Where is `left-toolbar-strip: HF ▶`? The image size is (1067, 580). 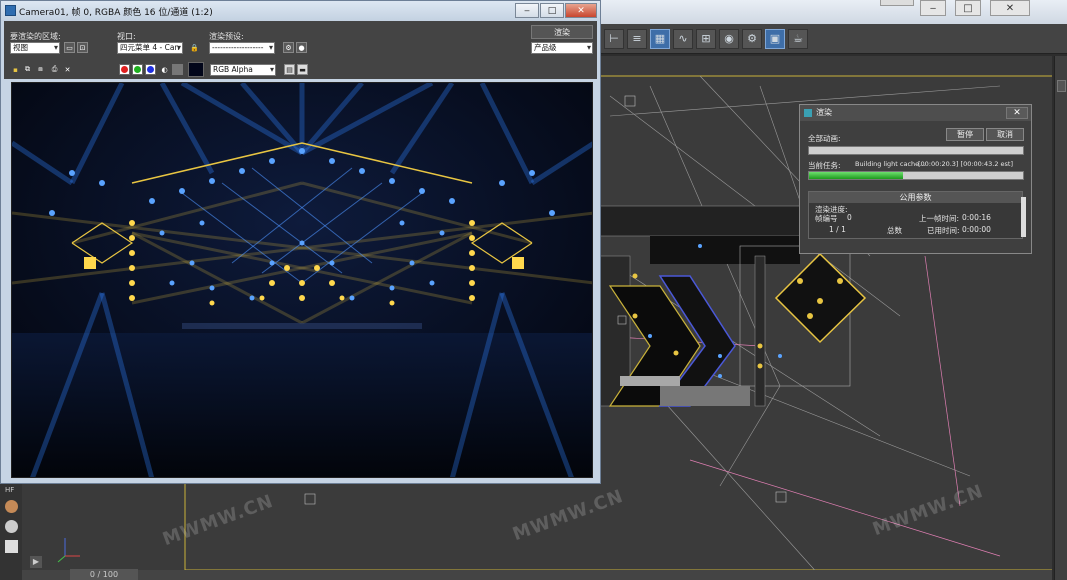
left-toolbar-strip: HF ▶ is located at coordinates (21, 532).